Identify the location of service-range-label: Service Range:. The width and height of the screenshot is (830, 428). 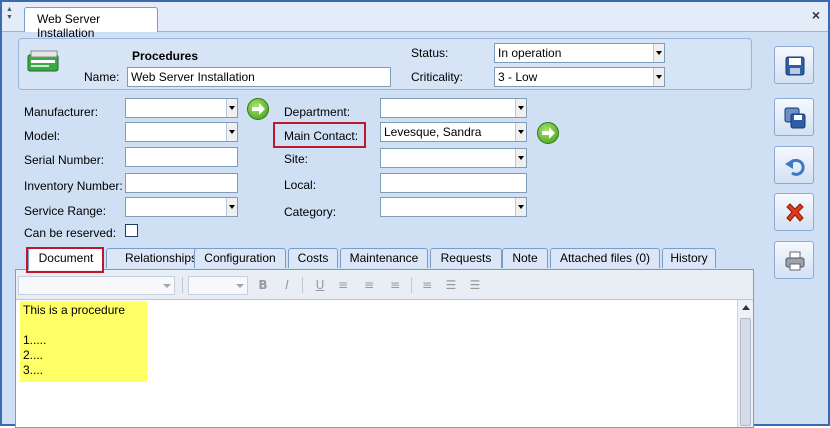
(65, 211).